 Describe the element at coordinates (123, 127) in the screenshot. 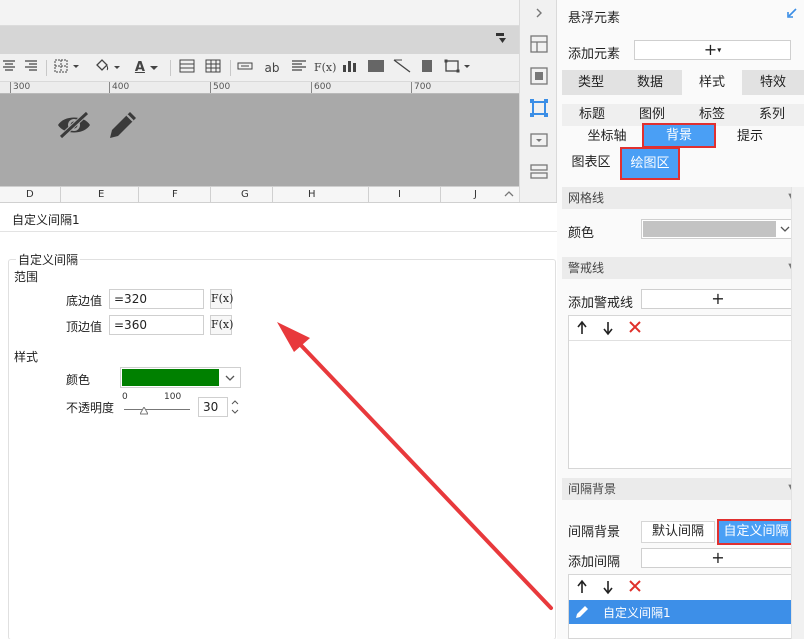

I see `pencil-icon` at that location.